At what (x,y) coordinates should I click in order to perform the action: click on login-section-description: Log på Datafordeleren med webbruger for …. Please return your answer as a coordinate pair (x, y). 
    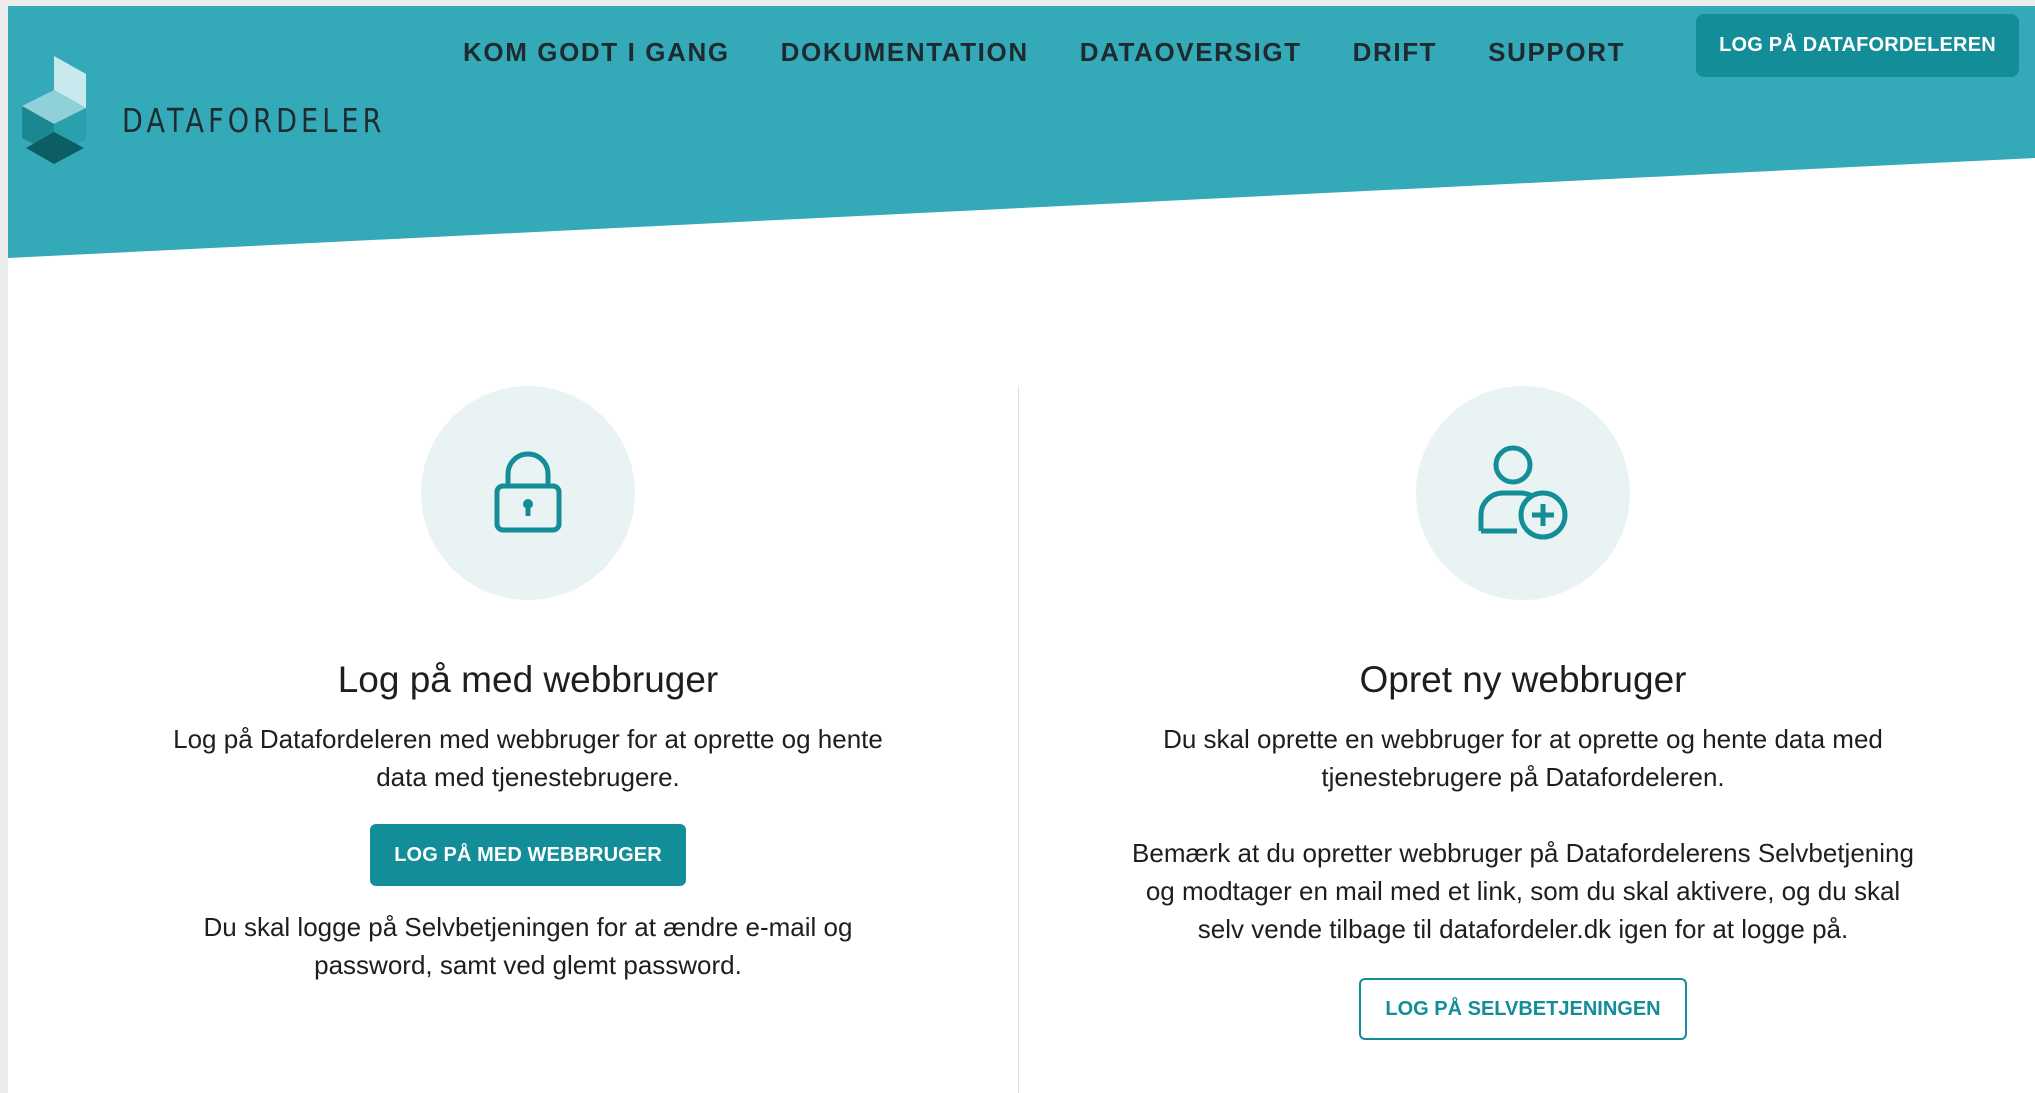
    Looking at the image, I should click on (528, 758).